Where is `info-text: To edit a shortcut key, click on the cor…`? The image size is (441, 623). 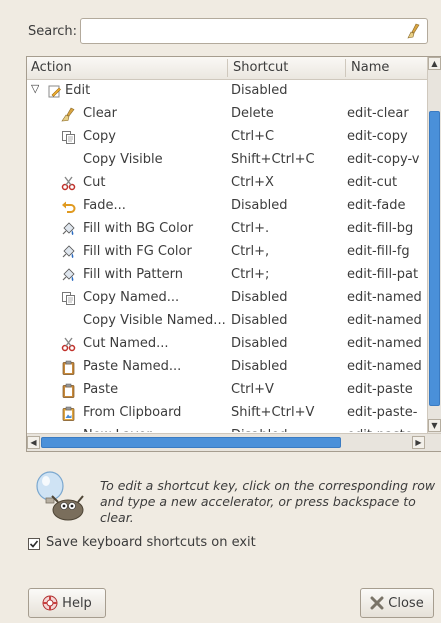 info-text: To edit a shortcut key, click on the cor… is located at coordinates (270, 502).